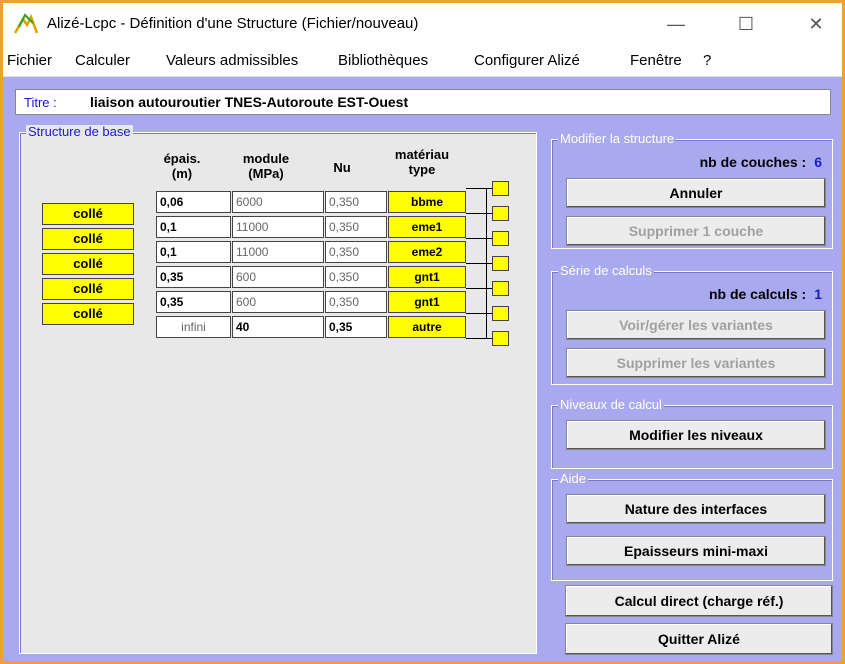 The width and height of the screenshot is (845, 664). What do you see at coordinates (193, 277) in the screenshot?
I see `layer-4-epais-cell: 0,35` at bounding box center [193, 277].